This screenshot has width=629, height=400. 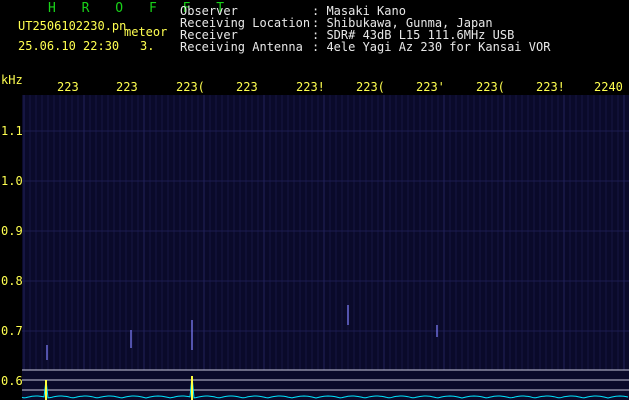 What do you see at coordinates (12, 331) in the screenshot?
I see `y-tick-label: 0.7` at bounding box center [12, 331].